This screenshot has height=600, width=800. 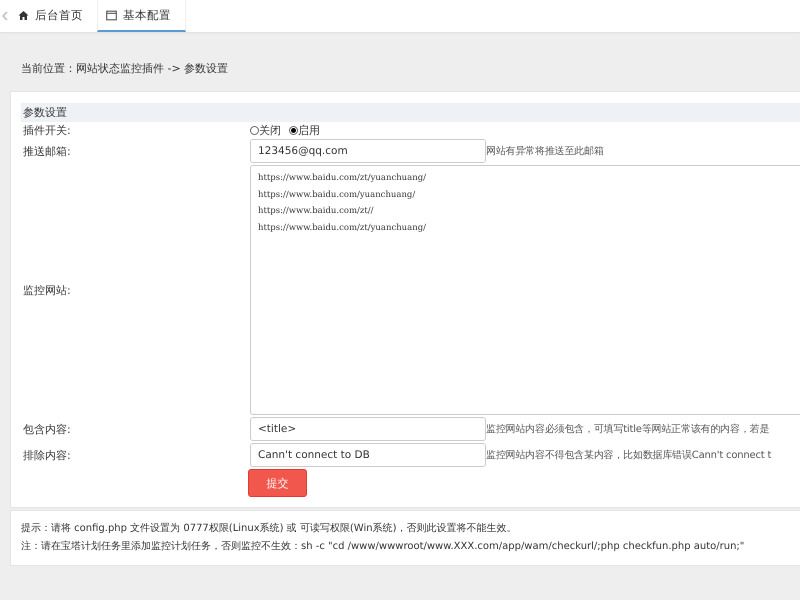 I want to click on window-icon, so click(x=111, y=15).